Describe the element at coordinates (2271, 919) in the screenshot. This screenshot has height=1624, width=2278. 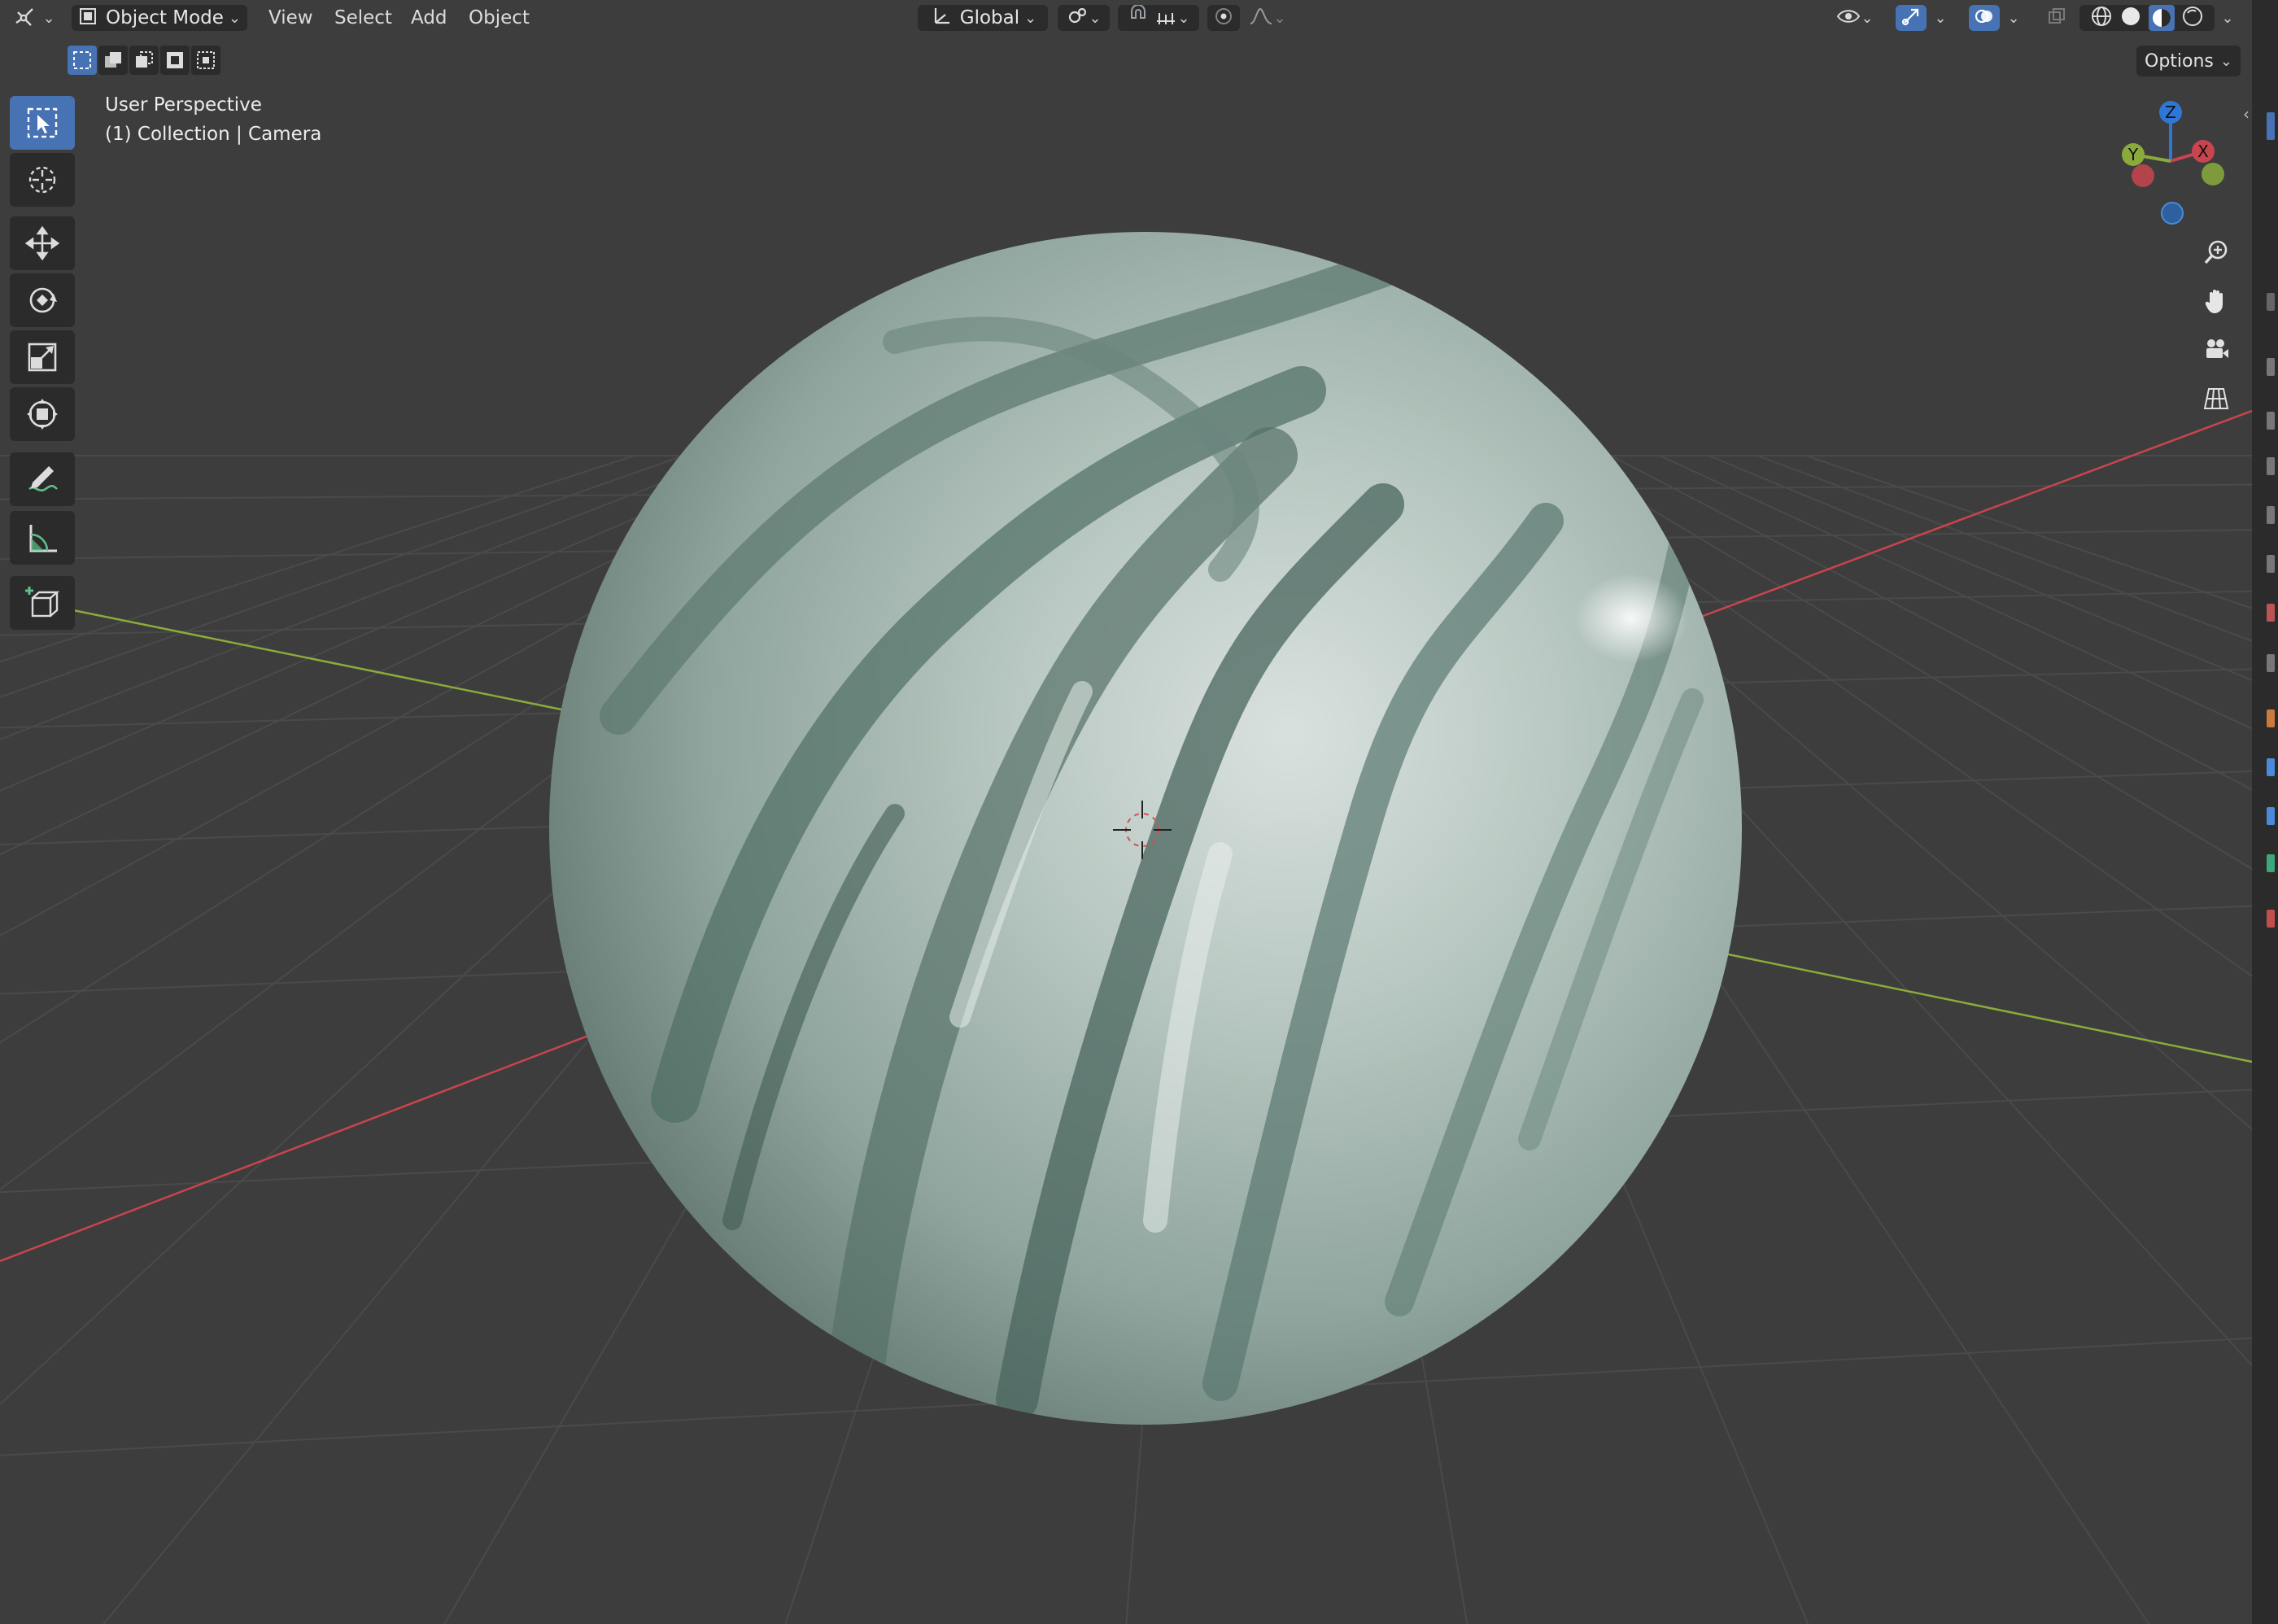
I see `properties-tab-material` at that location.